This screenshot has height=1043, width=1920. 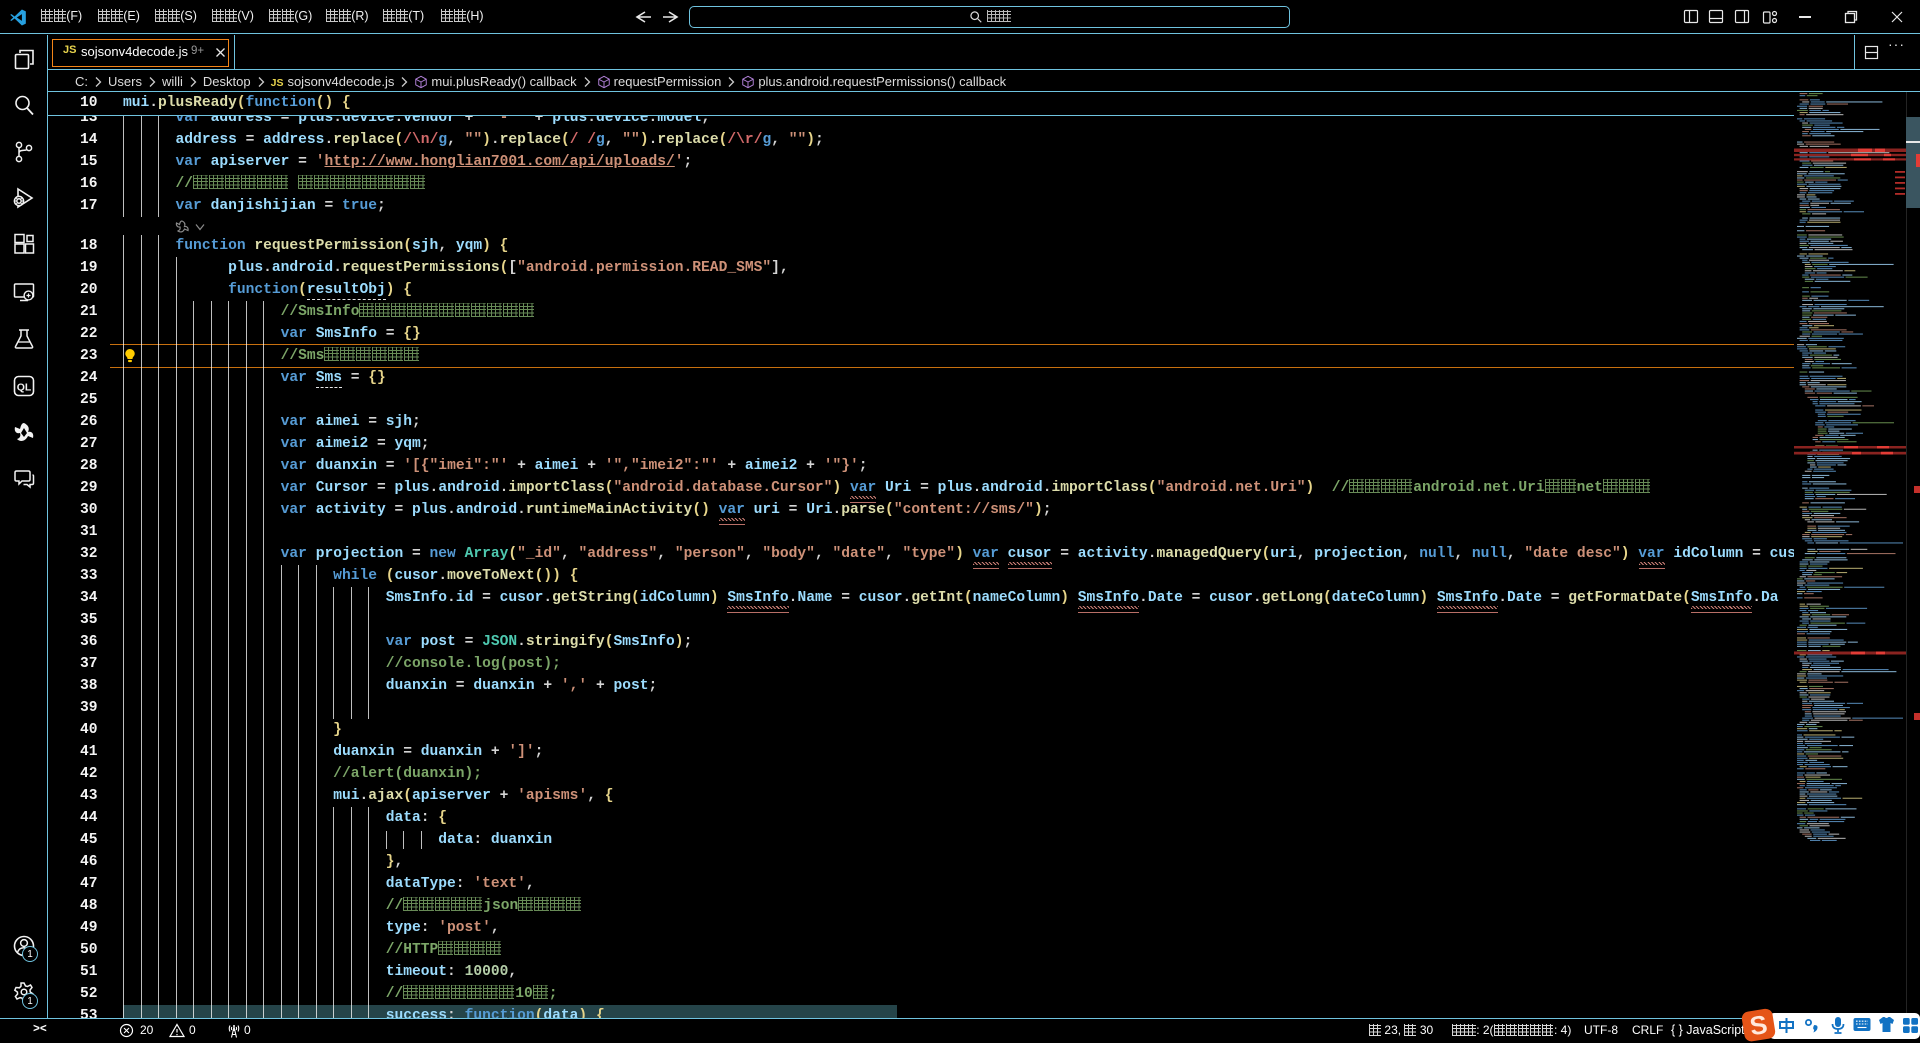 What do you see at coordinates (24, 388) in the screenshot?
I see `svg-text: QL` at bounding box center [24, 388].